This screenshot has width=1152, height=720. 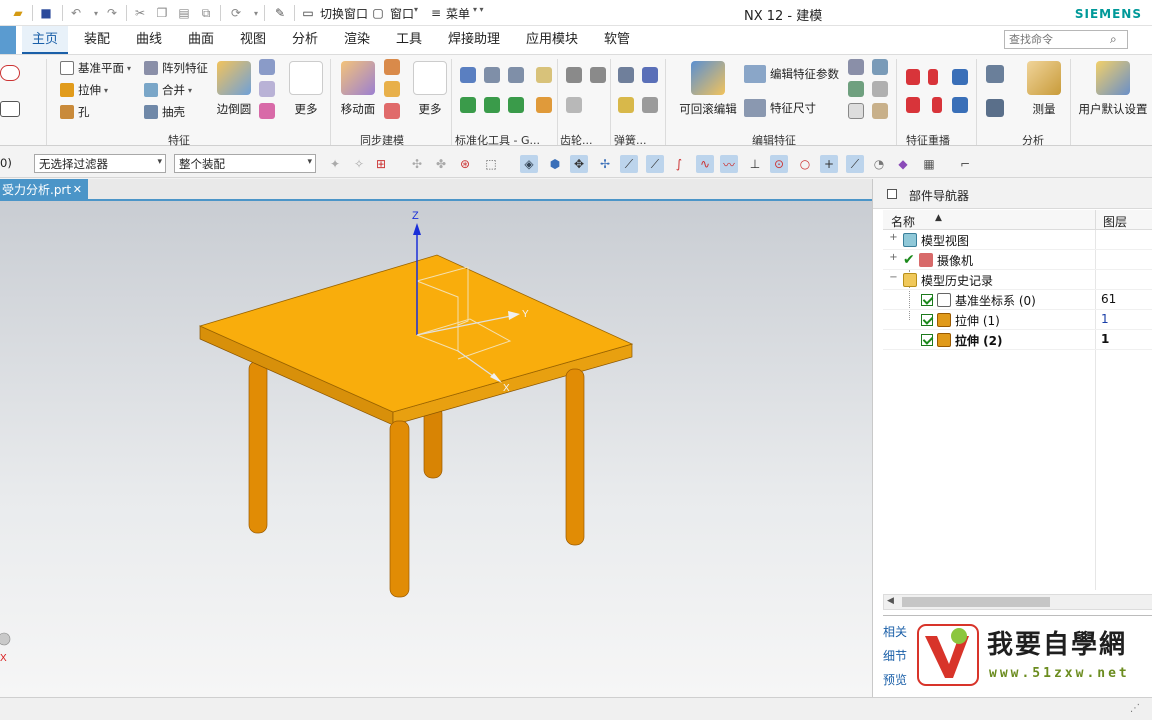 I want to click on view-icon: ◔, so click(x=879, y=164).